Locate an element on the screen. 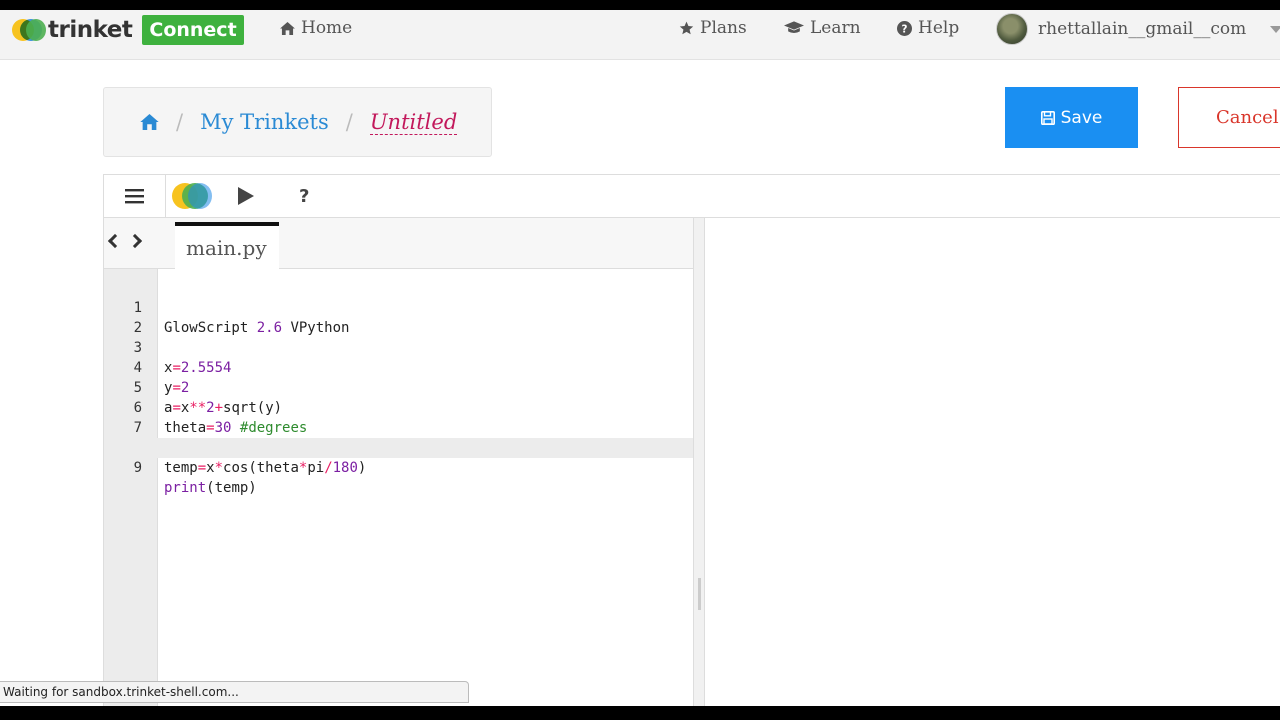 This screenshot has width=1280, height=720. code-text: temp=x*cos(theta*pi/180) is located at coordinates (265, 468).